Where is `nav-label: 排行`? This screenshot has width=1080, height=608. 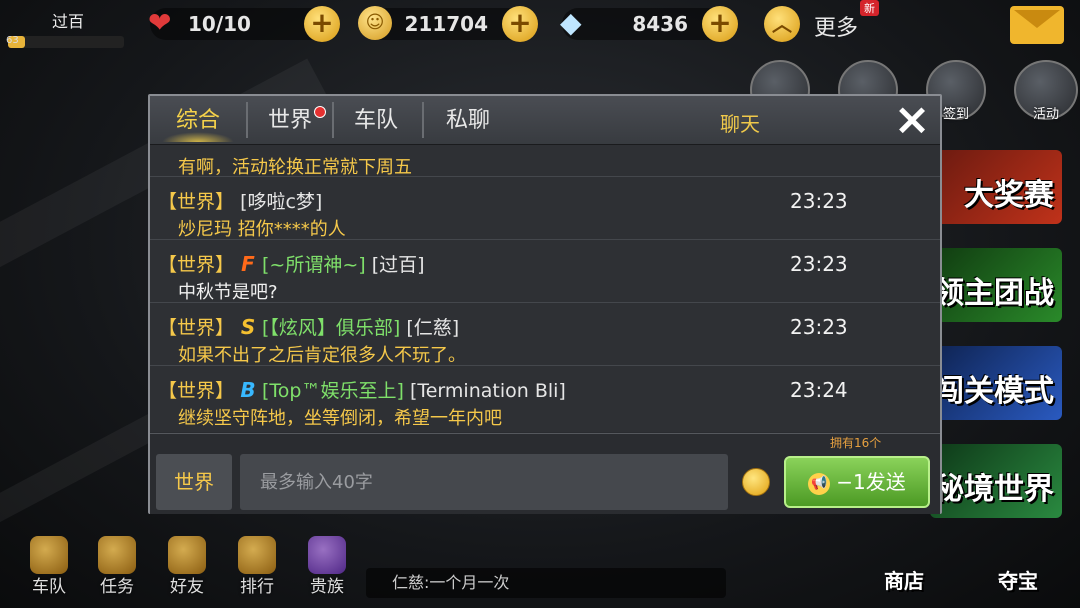 nav-label: 排行 is located at coordinates (257, 587).